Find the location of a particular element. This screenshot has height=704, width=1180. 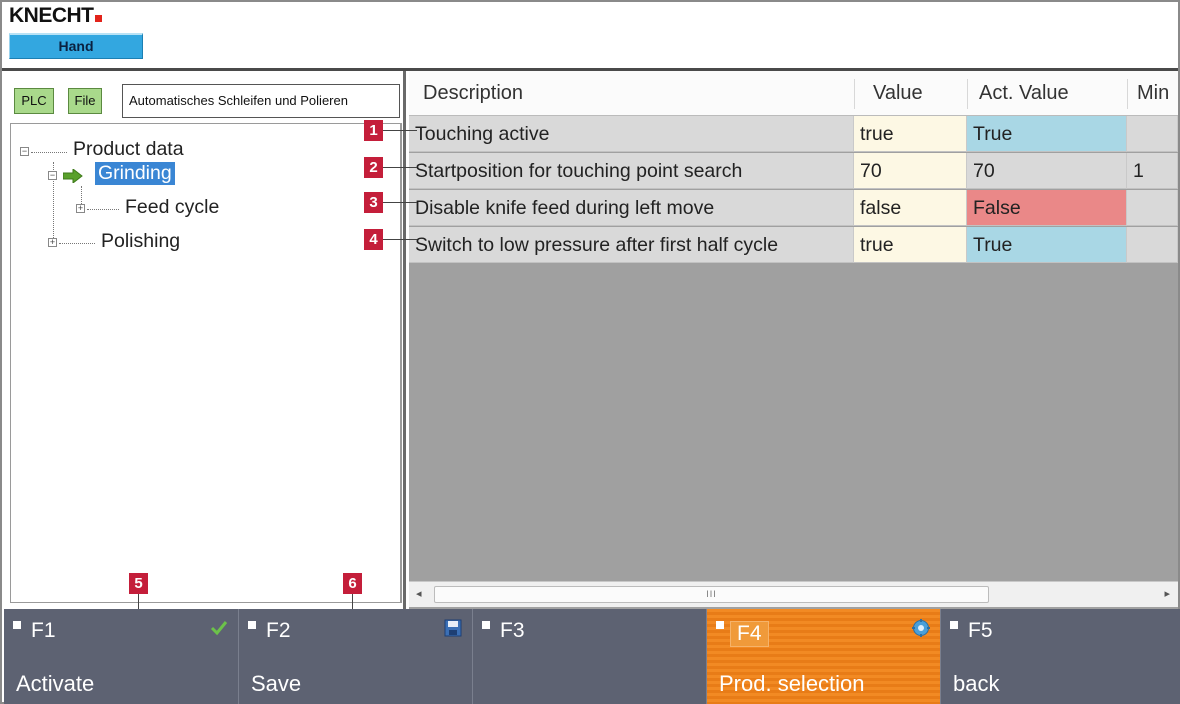

scroll-right-icon: ▸ is located at coordinates (1167, 593).